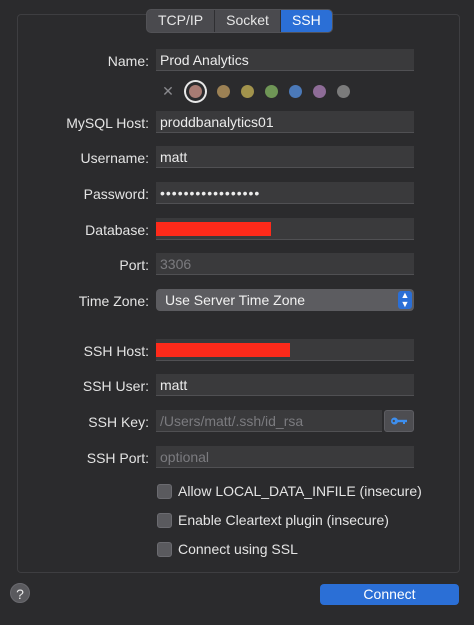  What do you see at coordinates (117, 230) in the screenshot?
I see `database-label: Database:` at bounding box center [117, 230].